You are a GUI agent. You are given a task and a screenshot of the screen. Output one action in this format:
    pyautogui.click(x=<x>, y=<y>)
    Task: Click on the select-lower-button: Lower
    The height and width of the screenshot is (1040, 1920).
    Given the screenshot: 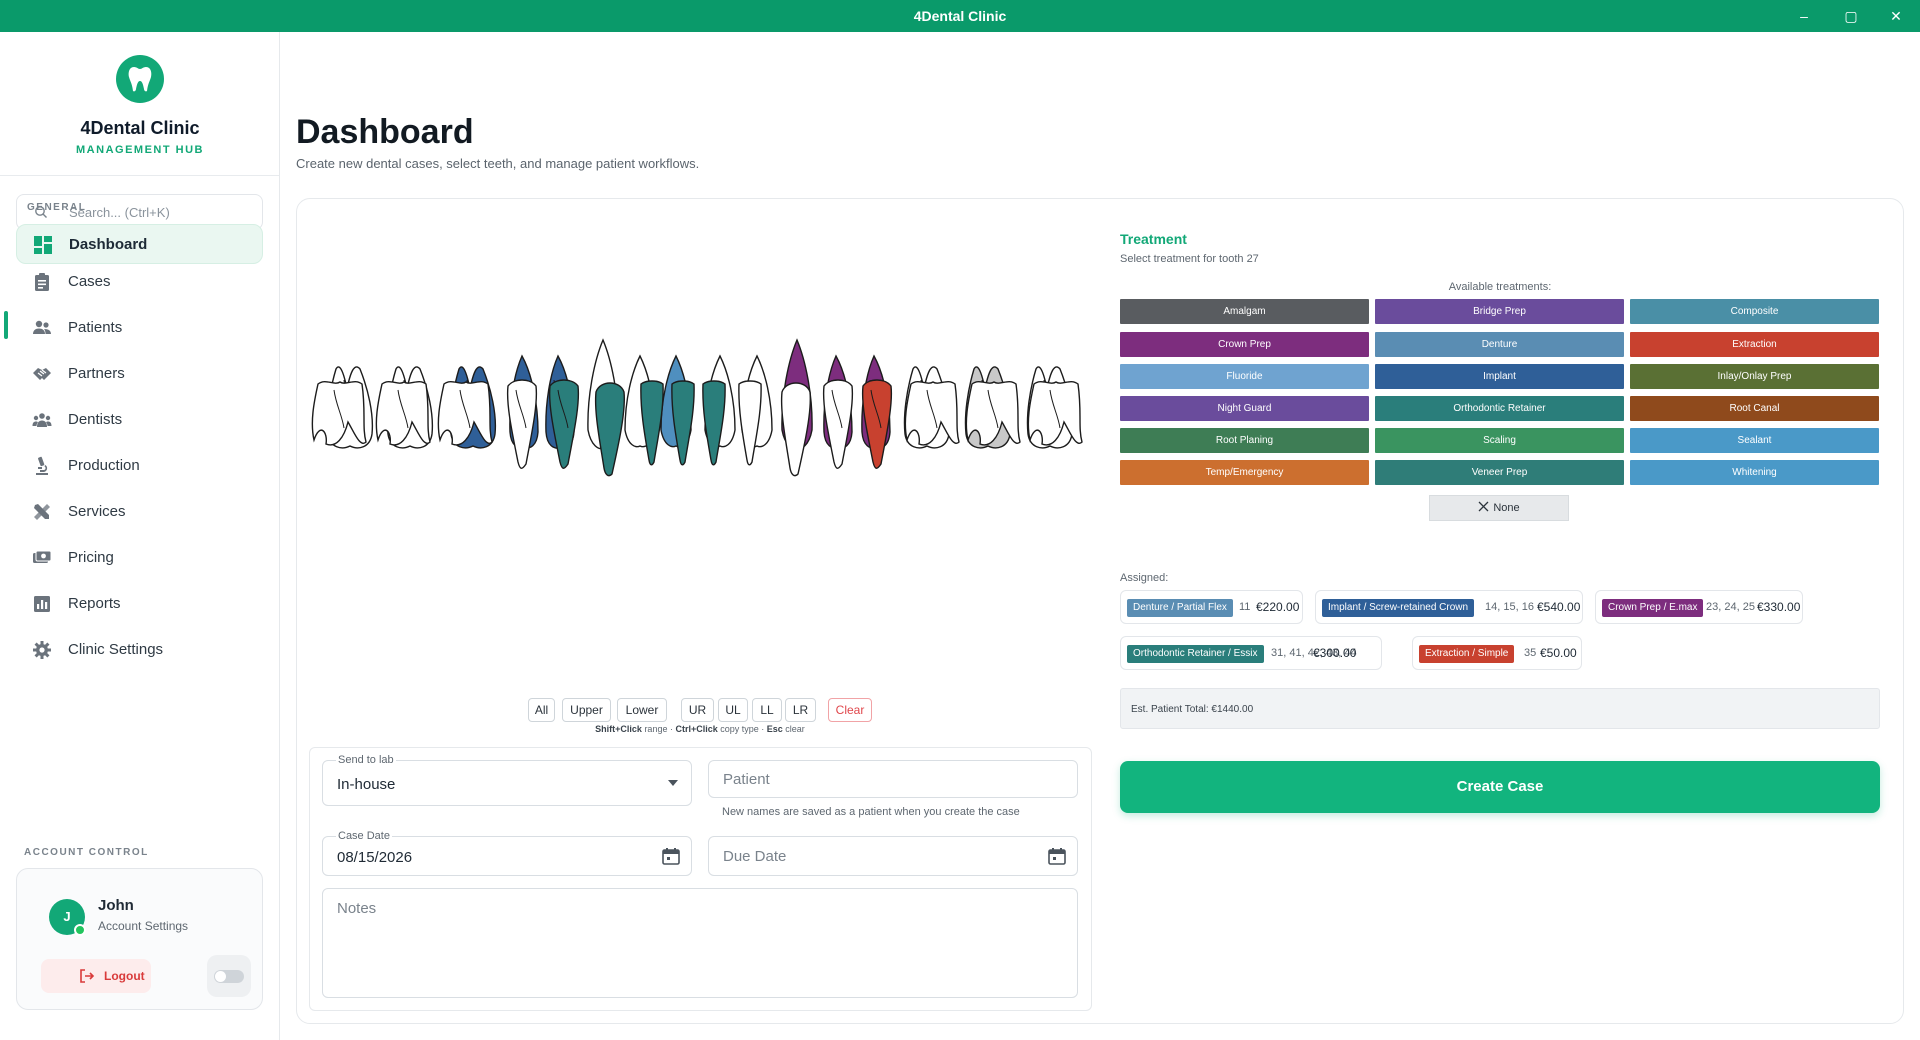 What is the action you would take?
    pyautogui.click(x=642, y=710)
    